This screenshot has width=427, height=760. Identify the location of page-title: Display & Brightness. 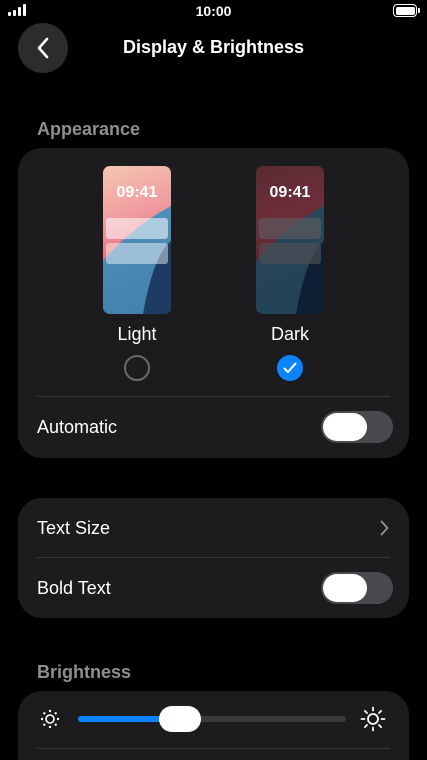
(213, 47).